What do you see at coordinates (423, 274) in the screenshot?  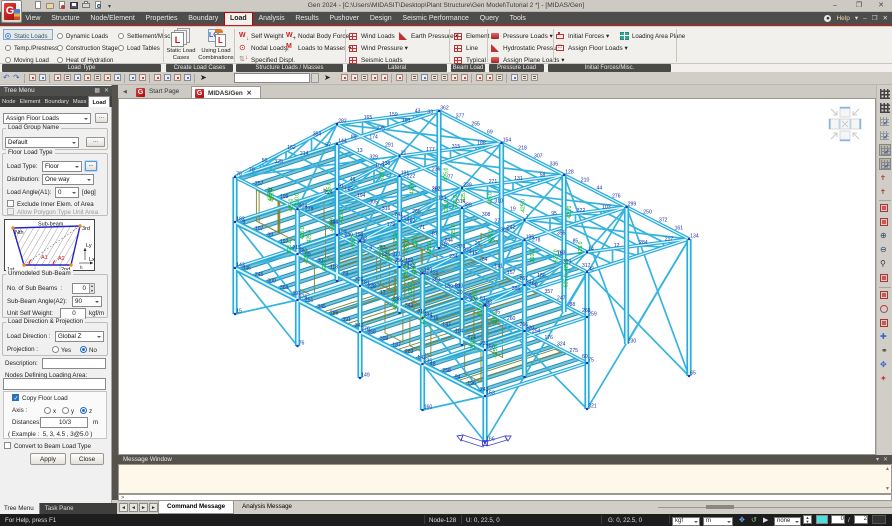 I see `svg-text: 146` at bounding box center [423, 274].